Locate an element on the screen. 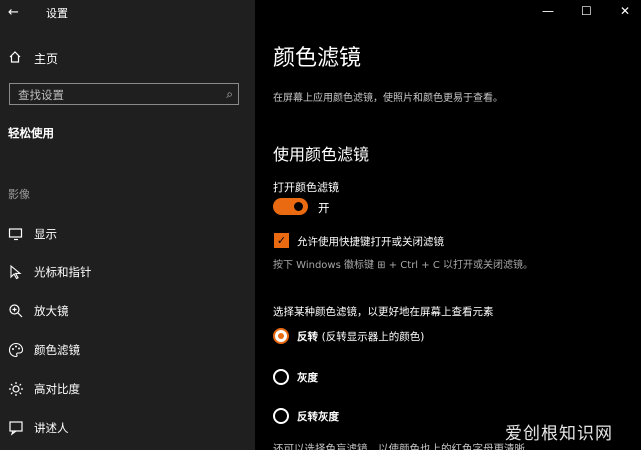 Image resolution: width=641 pixels, height=450 pixels. checkmark-icon: ✓ is located at coordinates (281, 240).